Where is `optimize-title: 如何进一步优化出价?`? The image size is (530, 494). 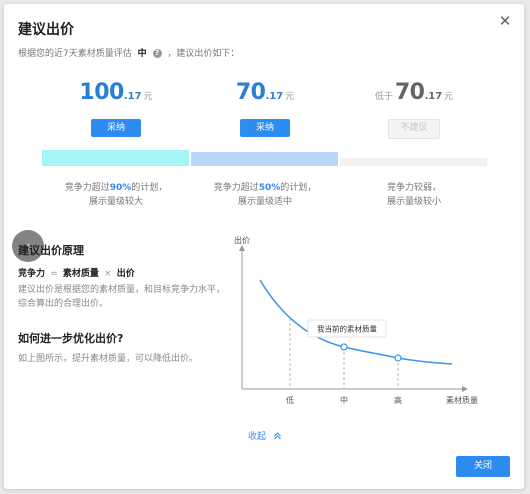 optimize-title: 如何进一步优化出价? is located at coordinates (71, 338).